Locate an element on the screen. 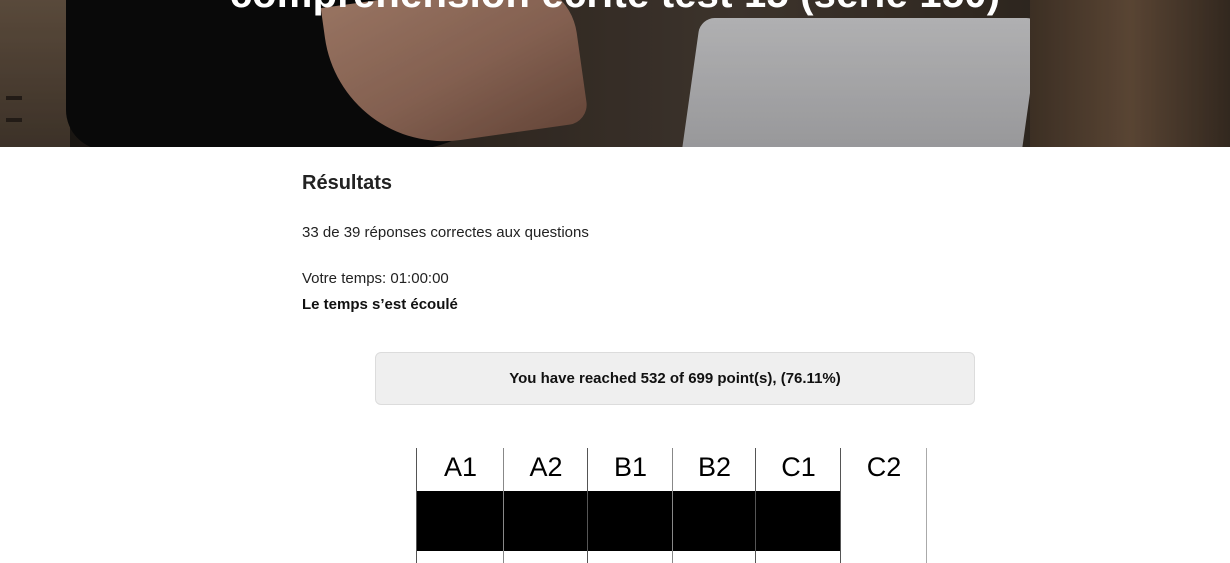  level-label-c2: C2 is located at coordinates (884, 467).